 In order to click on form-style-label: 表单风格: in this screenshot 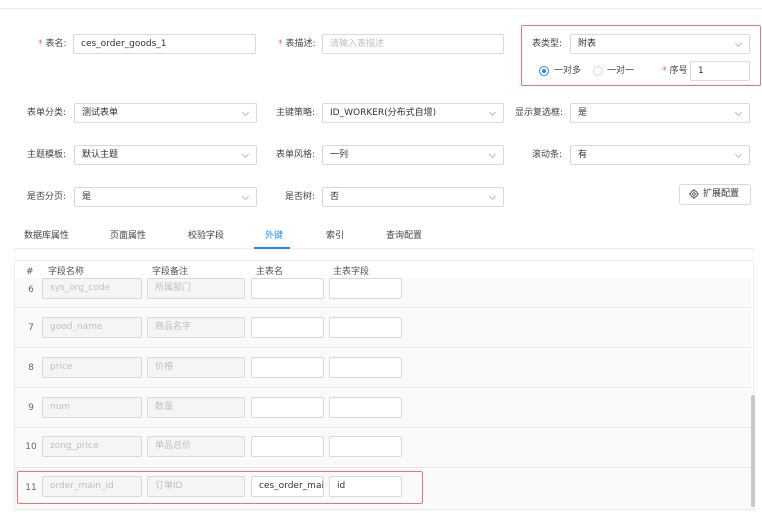, I will do `click(296, 155)`.